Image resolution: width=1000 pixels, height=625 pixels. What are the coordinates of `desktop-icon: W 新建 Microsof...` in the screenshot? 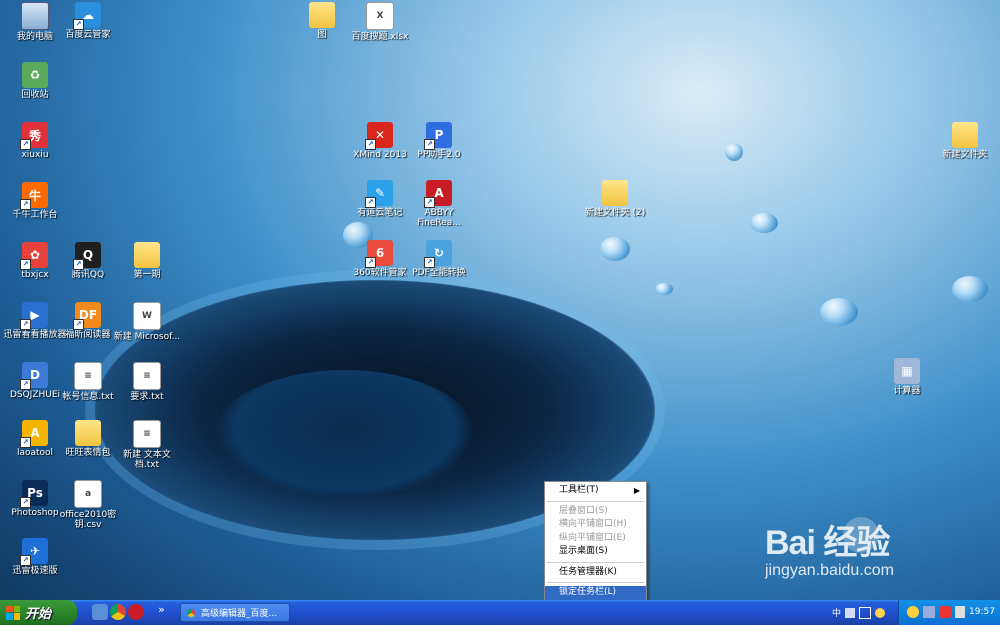 It's located at (147, 322).